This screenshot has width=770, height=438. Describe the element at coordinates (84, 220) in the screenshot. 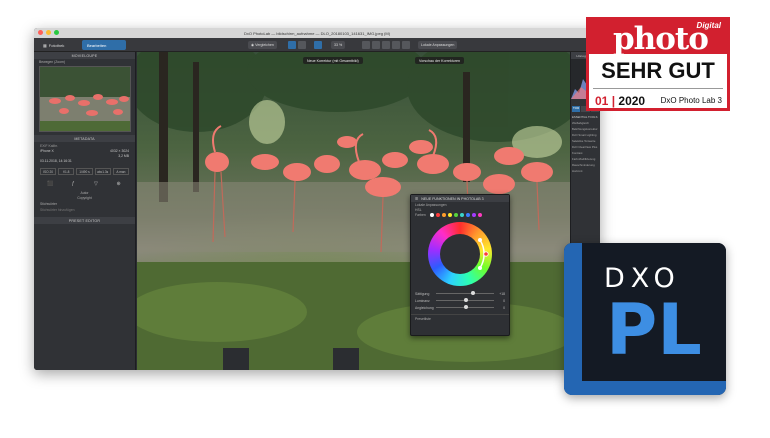

I see `preset-editor-header: PRESET EDITOR` at that location.